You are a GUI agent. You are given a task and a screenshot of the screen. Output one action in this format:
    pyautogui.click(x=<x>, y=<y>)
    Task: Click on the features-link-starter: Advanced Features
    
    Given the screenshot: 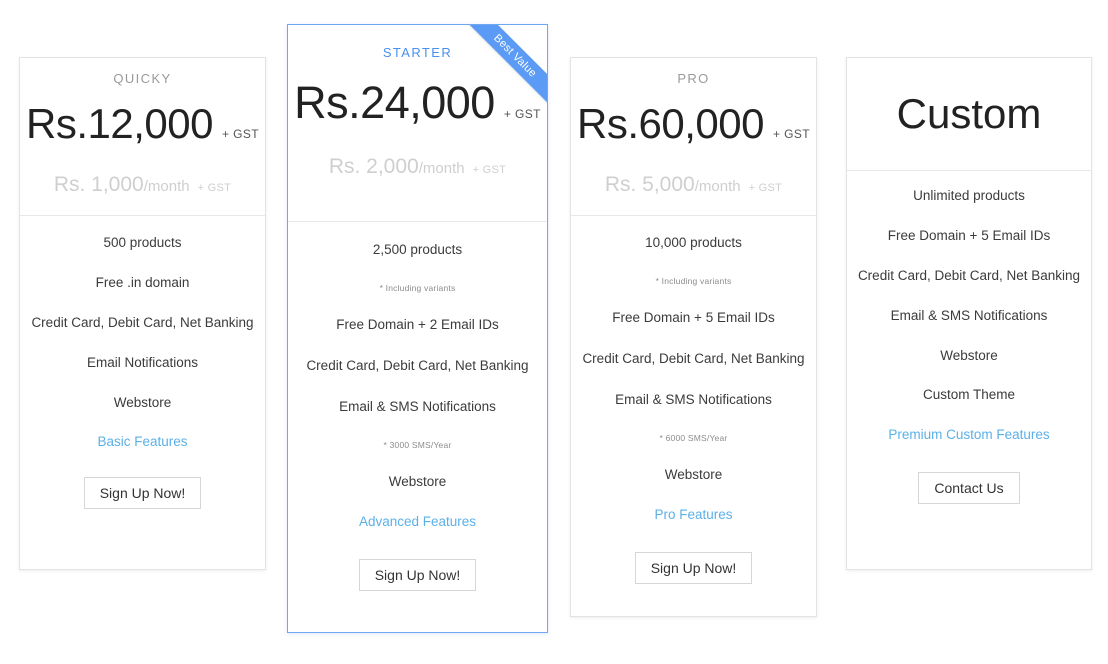 What is the action you would take?
    pyautogui.click(x=417, y=521)
    